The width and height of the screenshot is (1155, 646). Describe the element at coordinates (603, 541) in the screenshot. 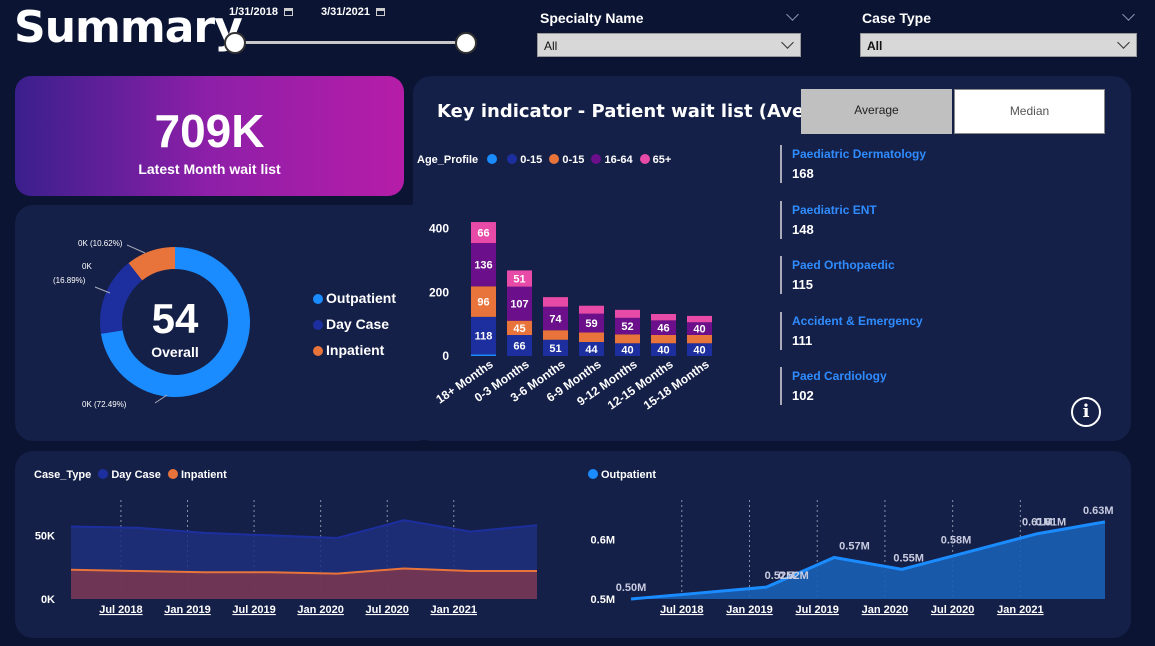

I see `y-tick-label: 0.6M` at that location.